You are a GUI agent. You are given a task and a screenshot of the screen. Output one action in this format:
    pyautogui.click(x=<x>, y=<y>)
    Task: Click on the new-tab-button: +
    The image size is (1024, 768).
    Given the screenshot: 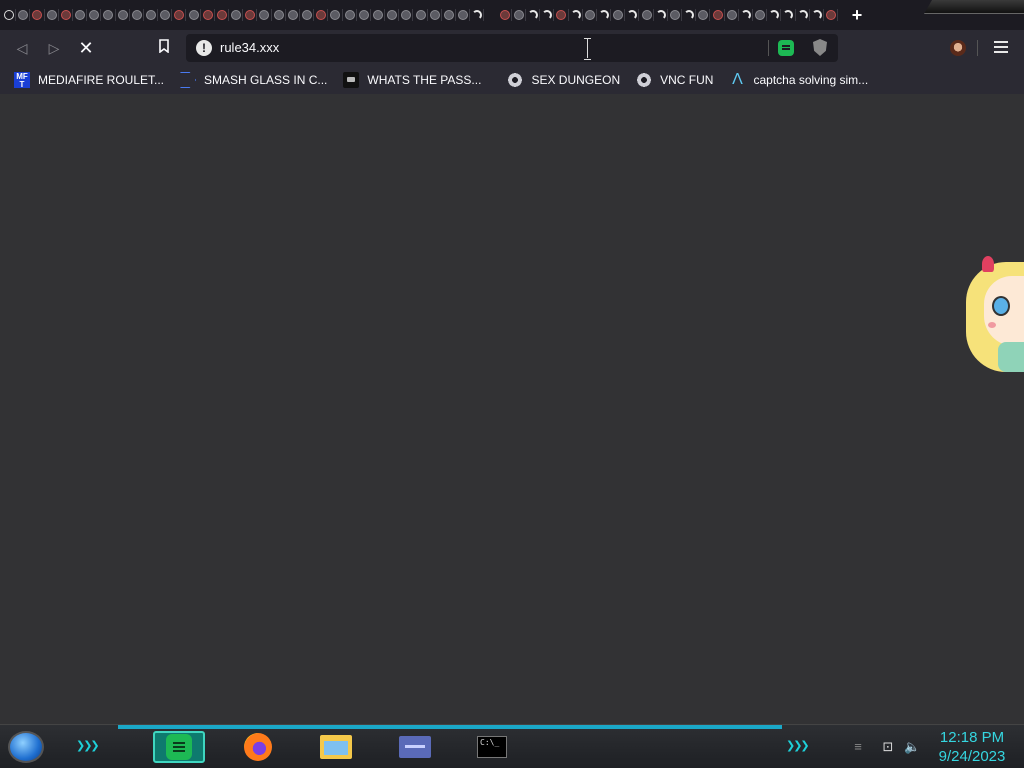 What is the action you would take?
    pyautogui.click(x=857, y=15)
    